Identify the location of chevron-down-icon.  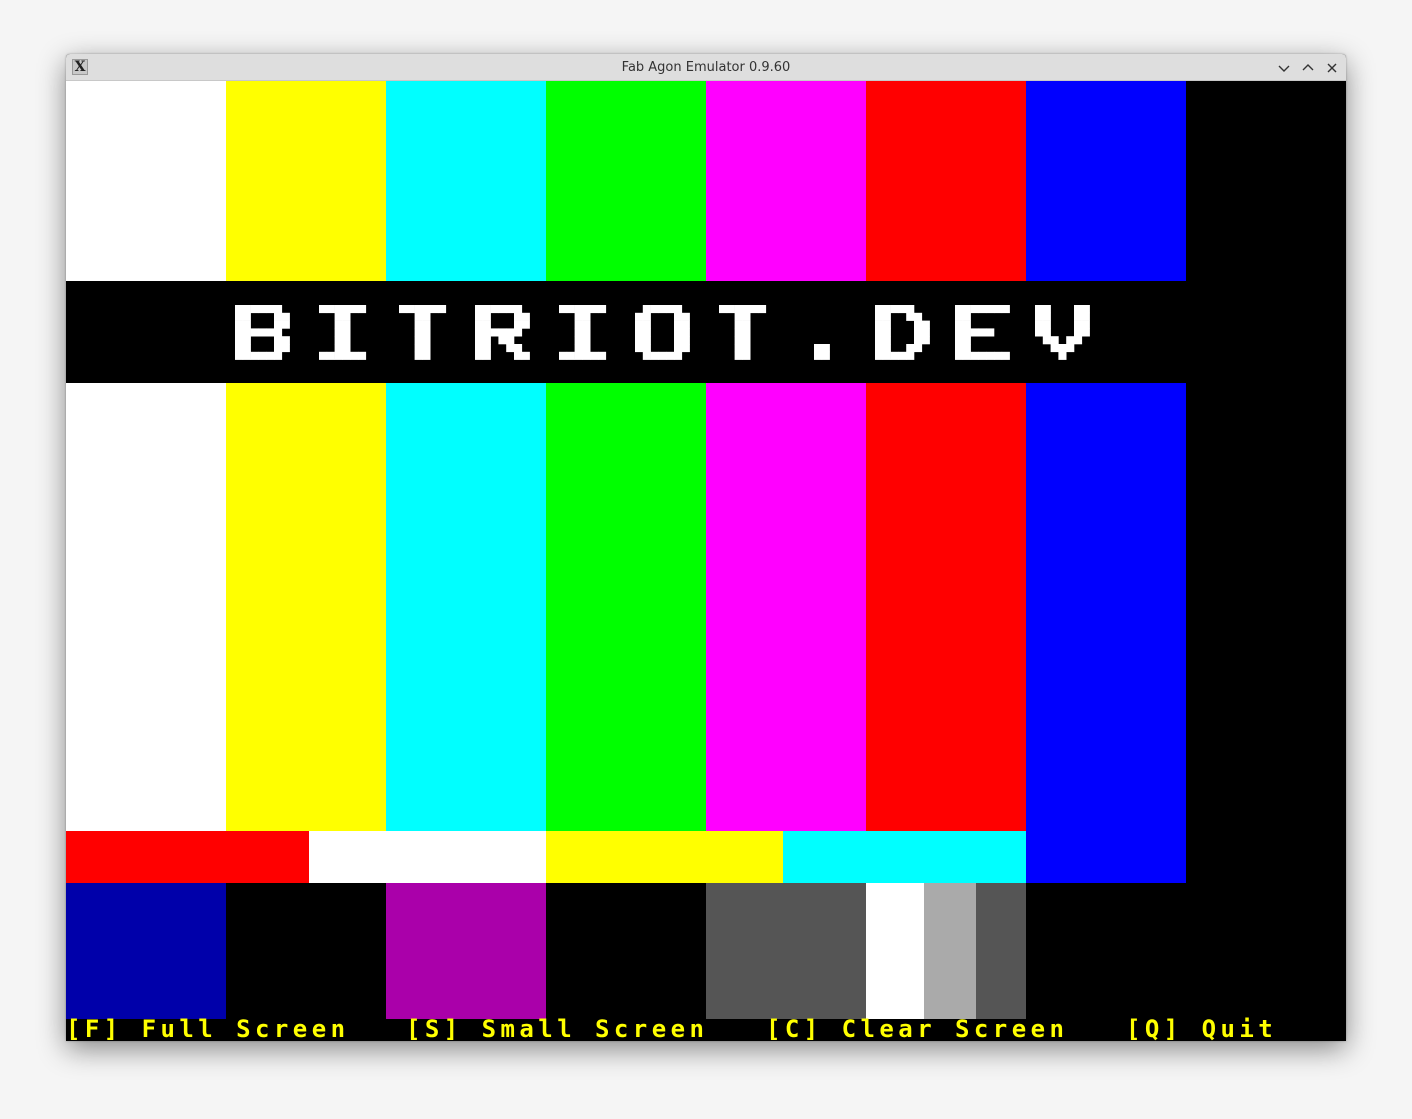
(1284, 68).